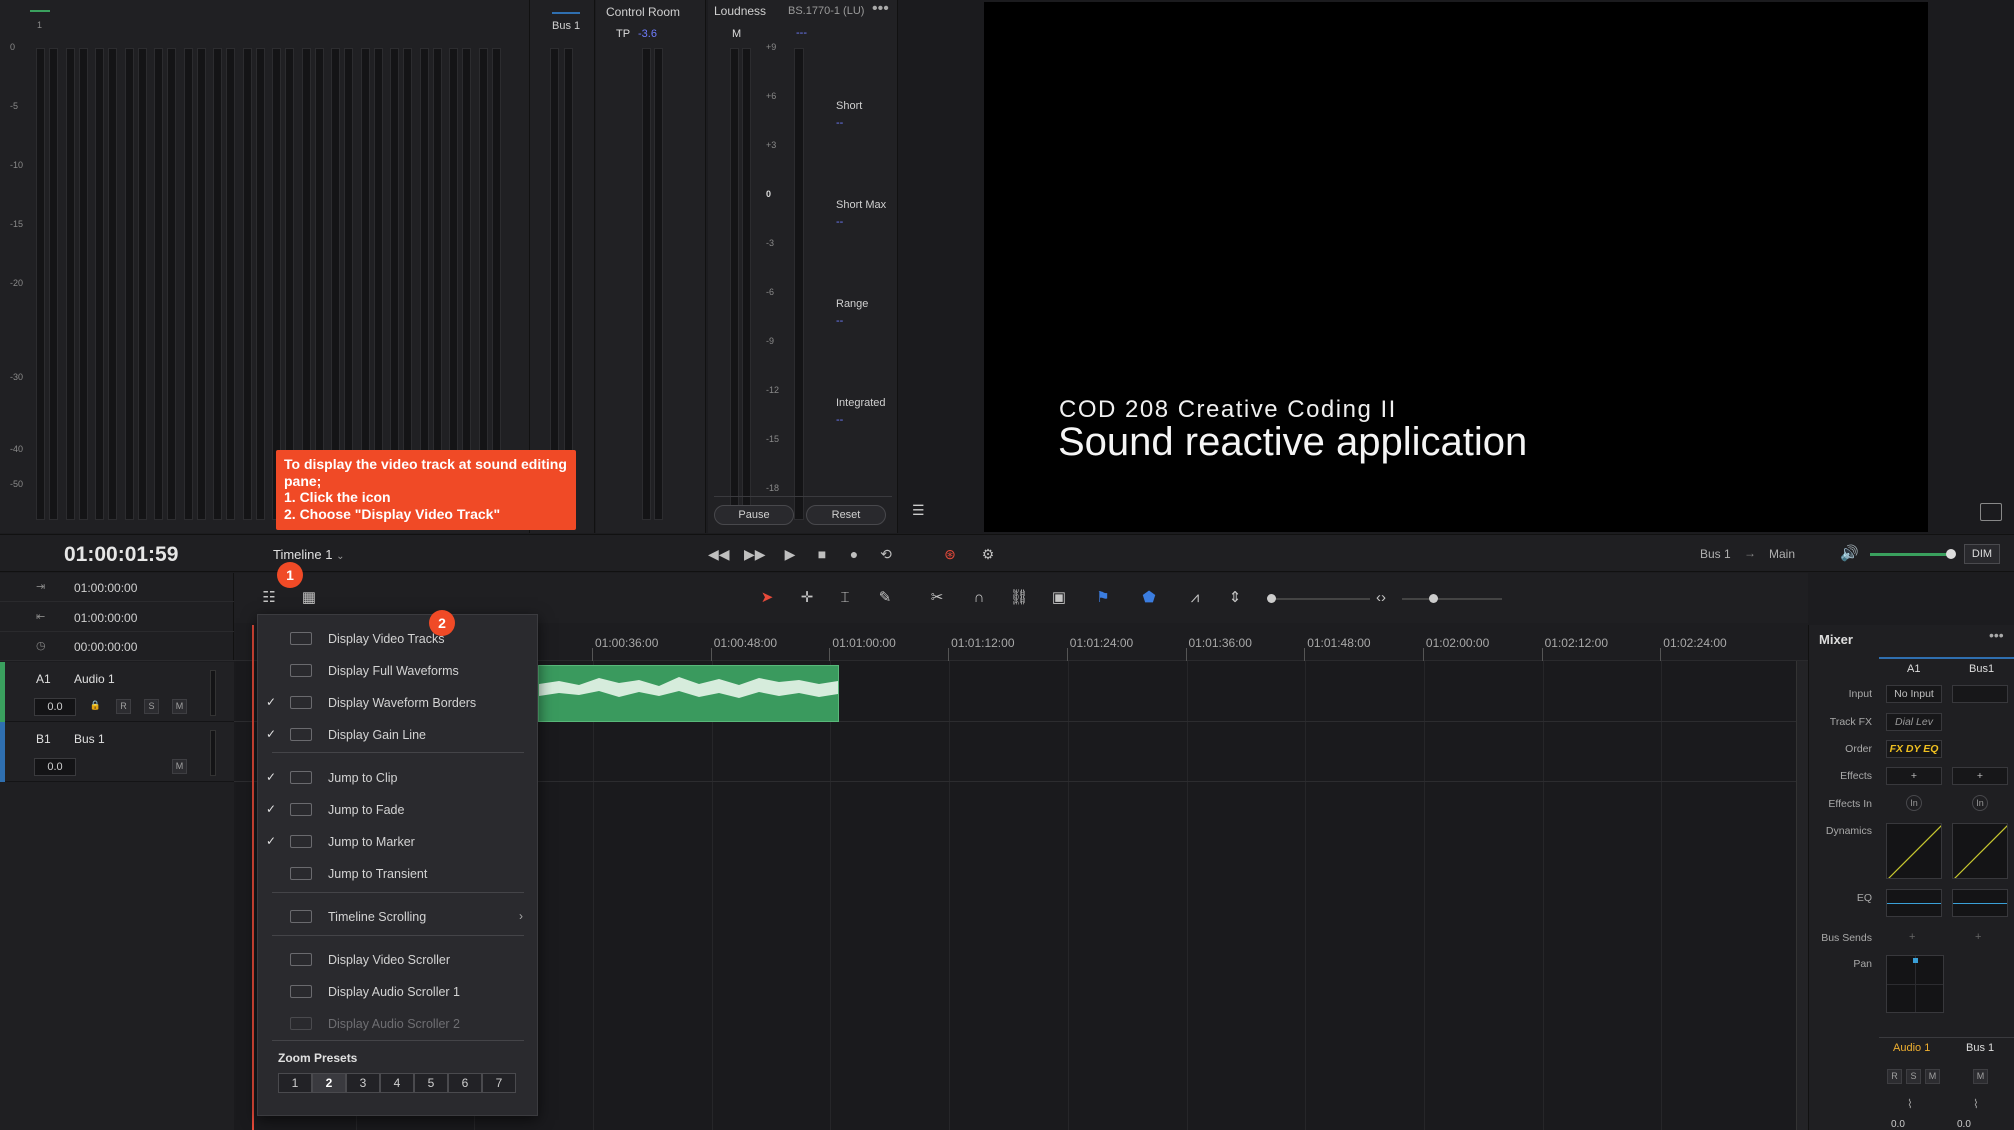  I want to click on menu-item: Display Audio Scroller 1, so click(397, 992).